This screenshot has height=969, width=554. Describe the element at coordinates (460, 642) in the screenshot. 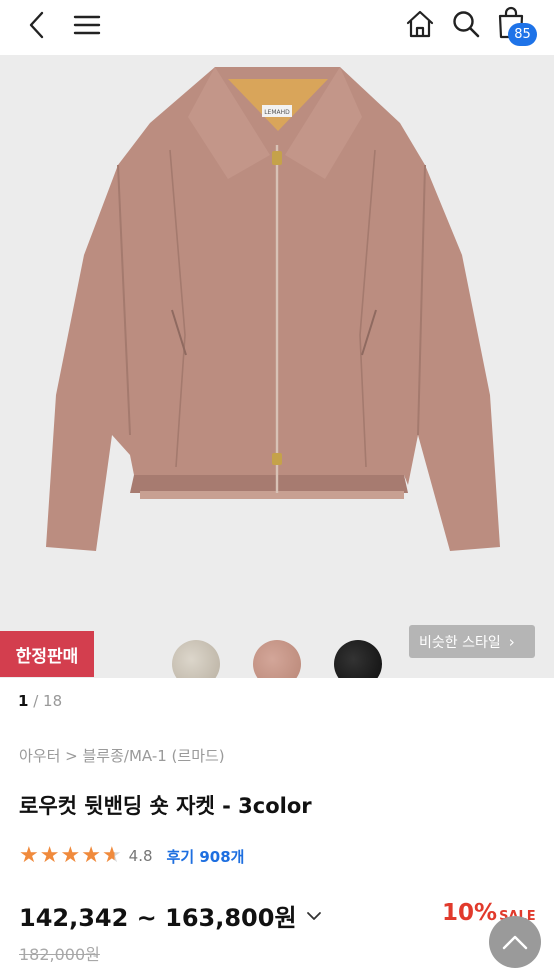

I see `similar-style-label: 비슷한 스타일` at that location.